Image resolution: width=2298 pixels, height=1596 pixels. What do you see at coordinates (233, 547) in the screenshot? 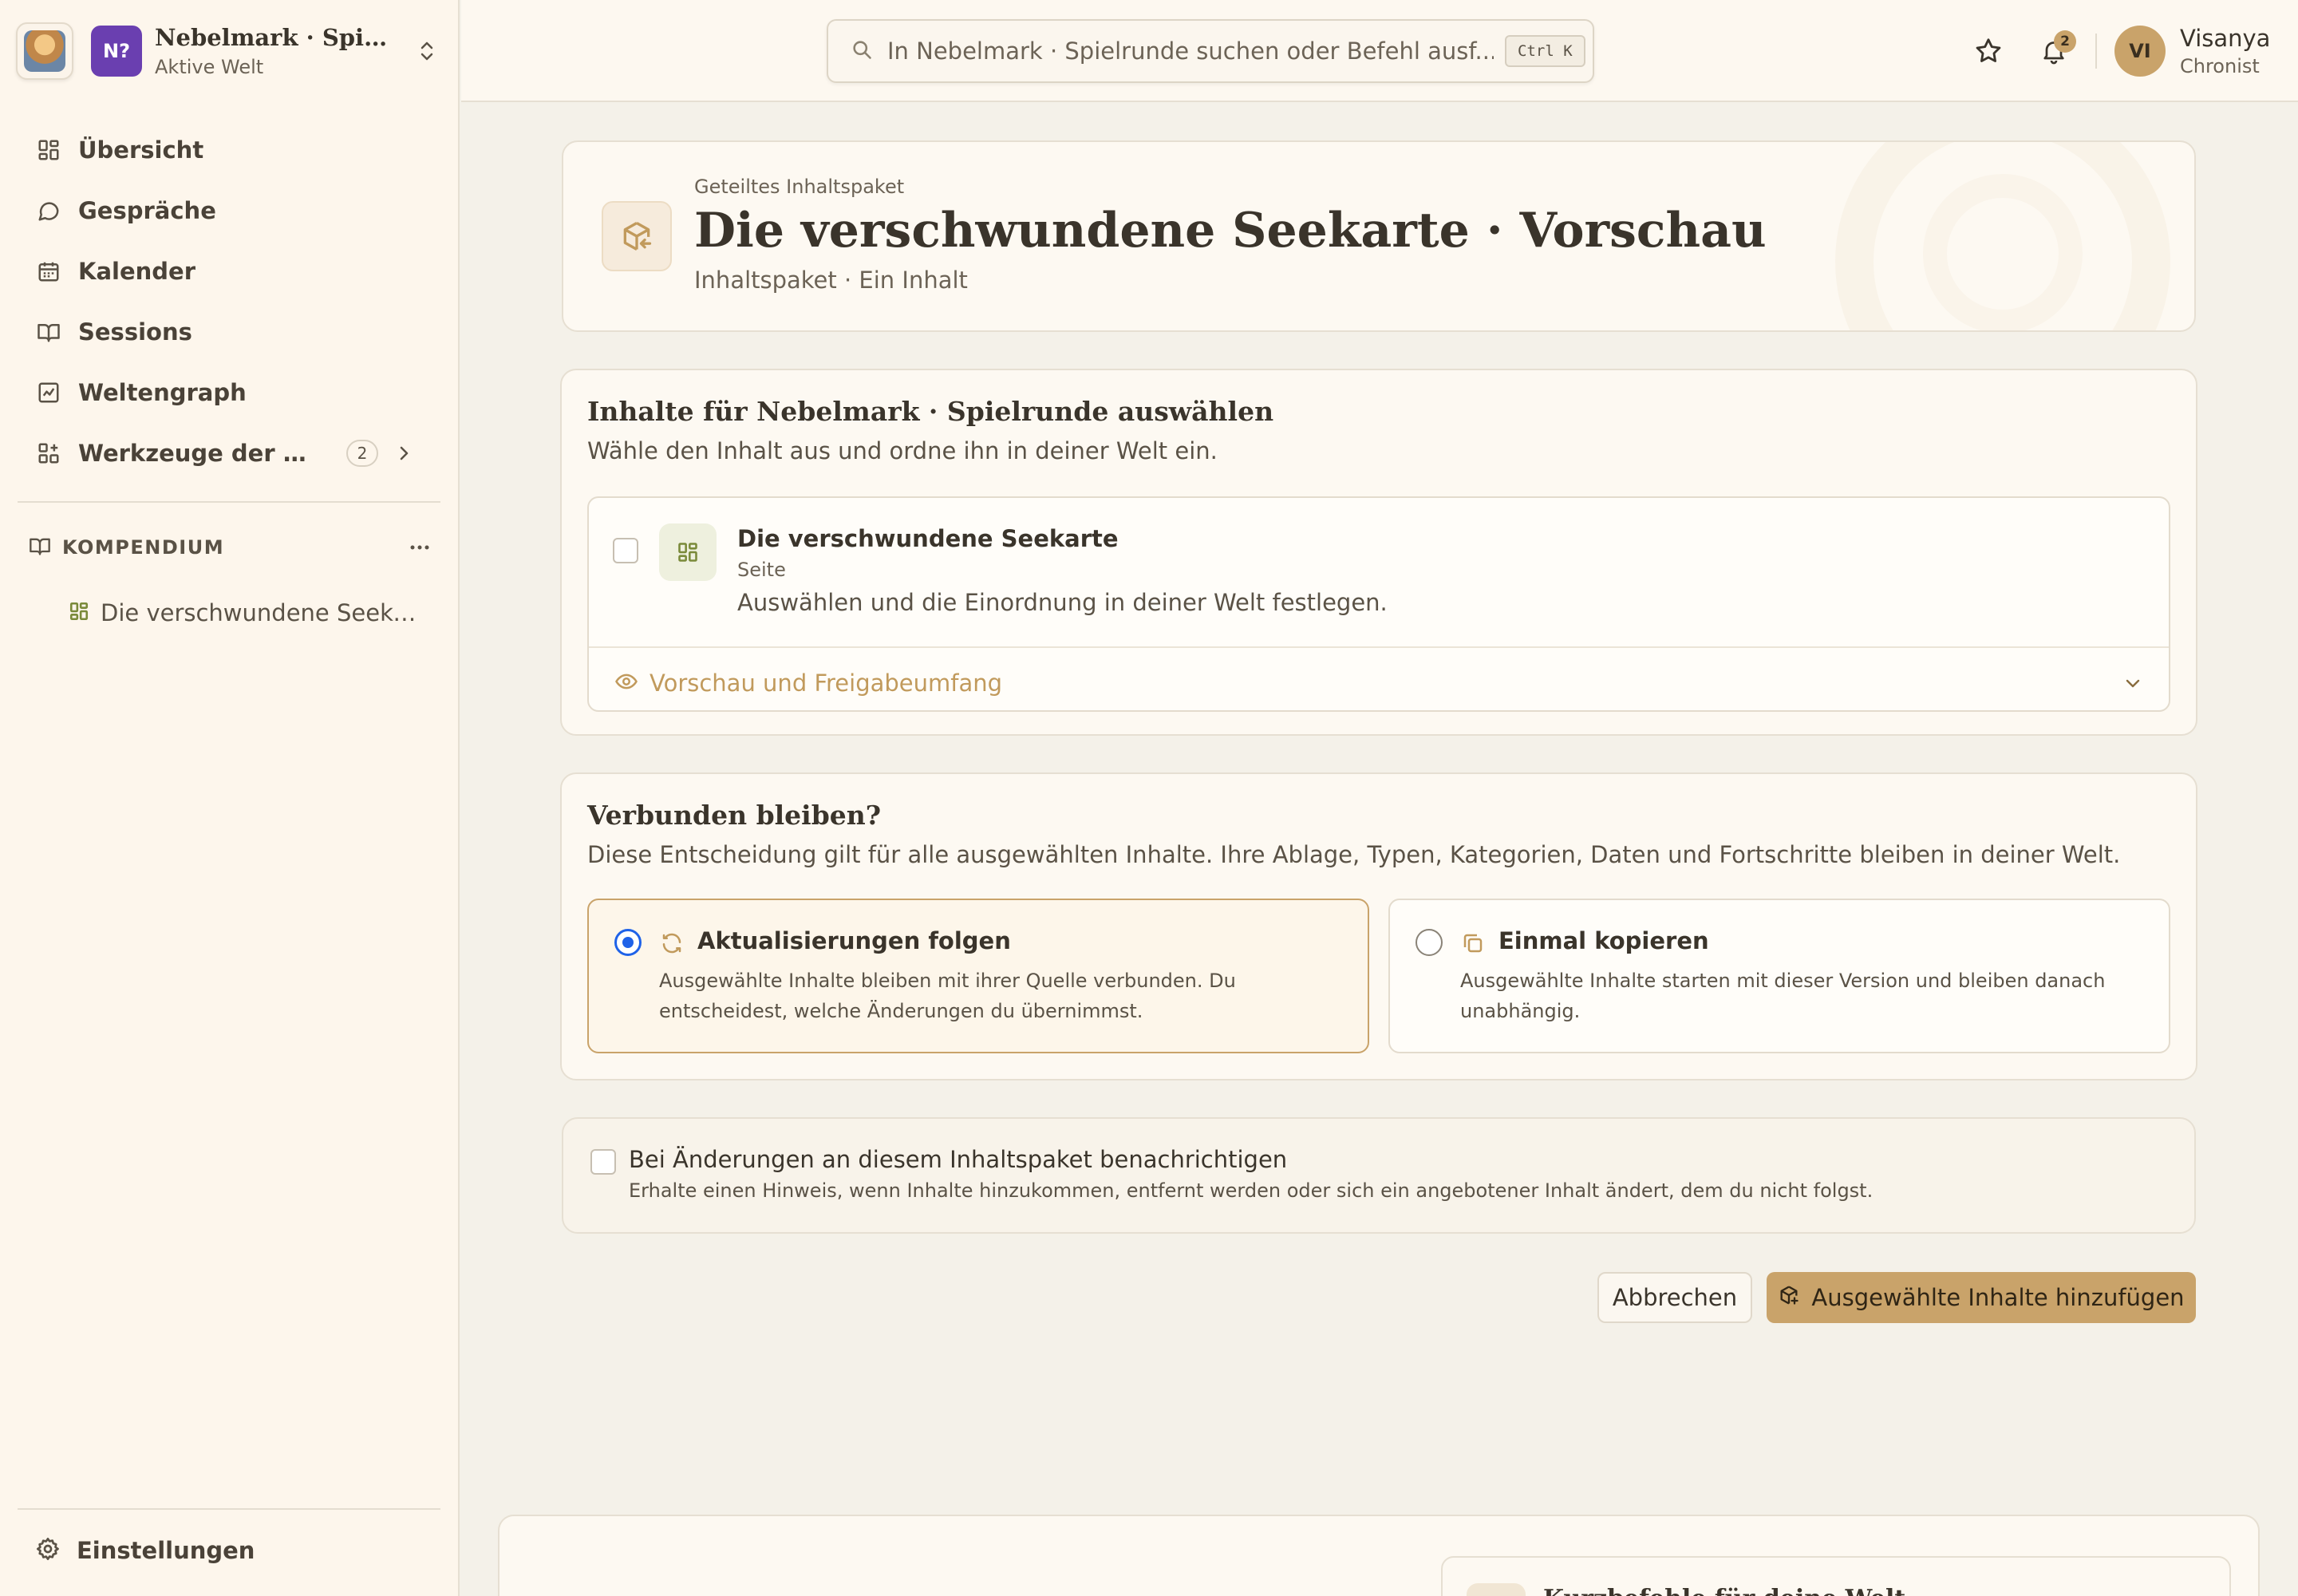
I see `compendium-header: KOMPENDIUM` at bounding box center [233, 547].